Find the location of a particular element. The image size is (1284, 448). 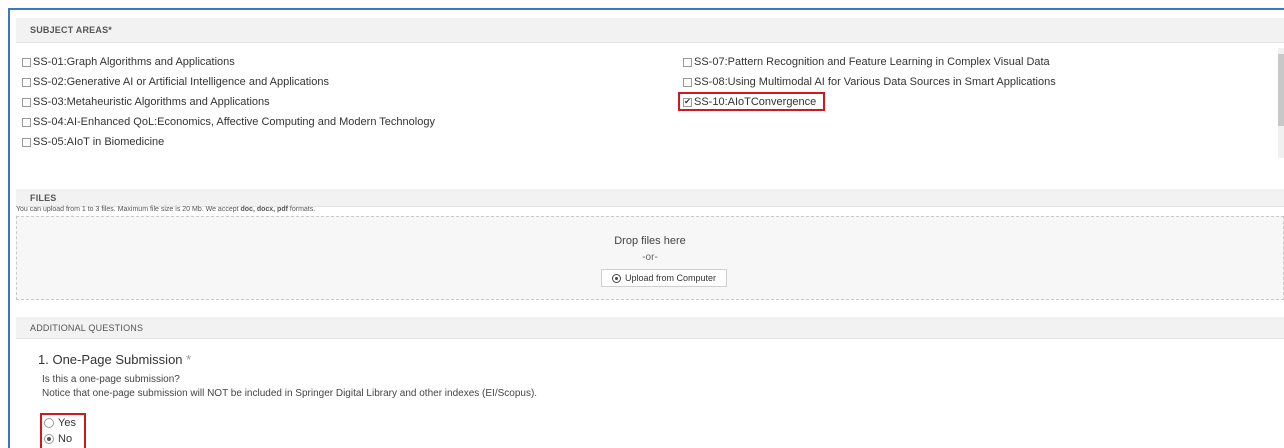

question-title-text: 1. One-Page Submission is located at coordinates (110, 359).